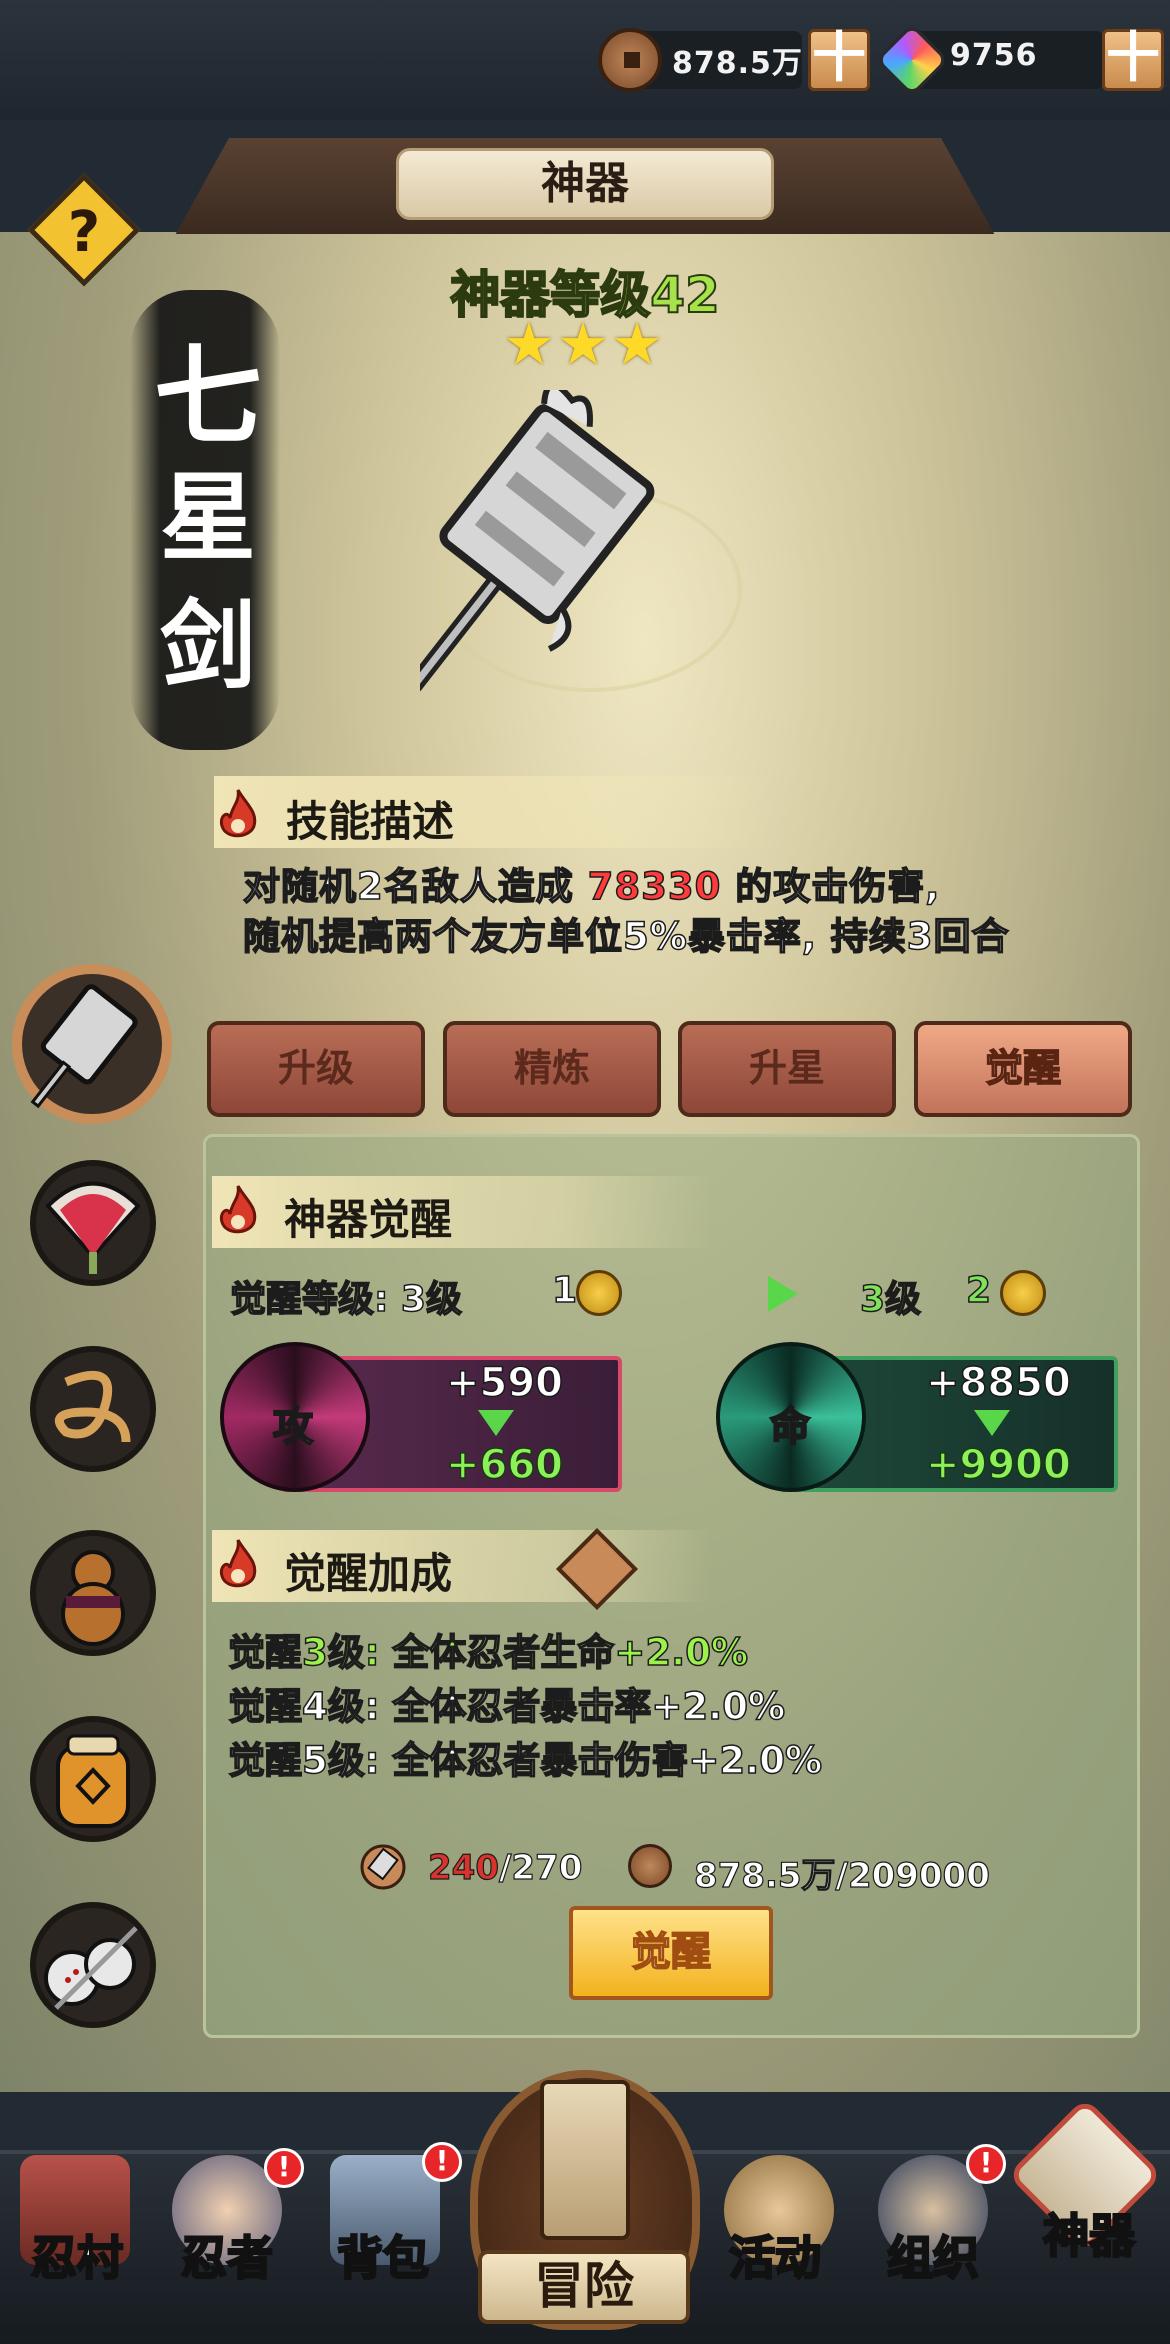 This screenshot has height=2344, width=1170. Describe the element at coordinates (92, 1406) in the screenshot. I see `rope-icon` at that location.